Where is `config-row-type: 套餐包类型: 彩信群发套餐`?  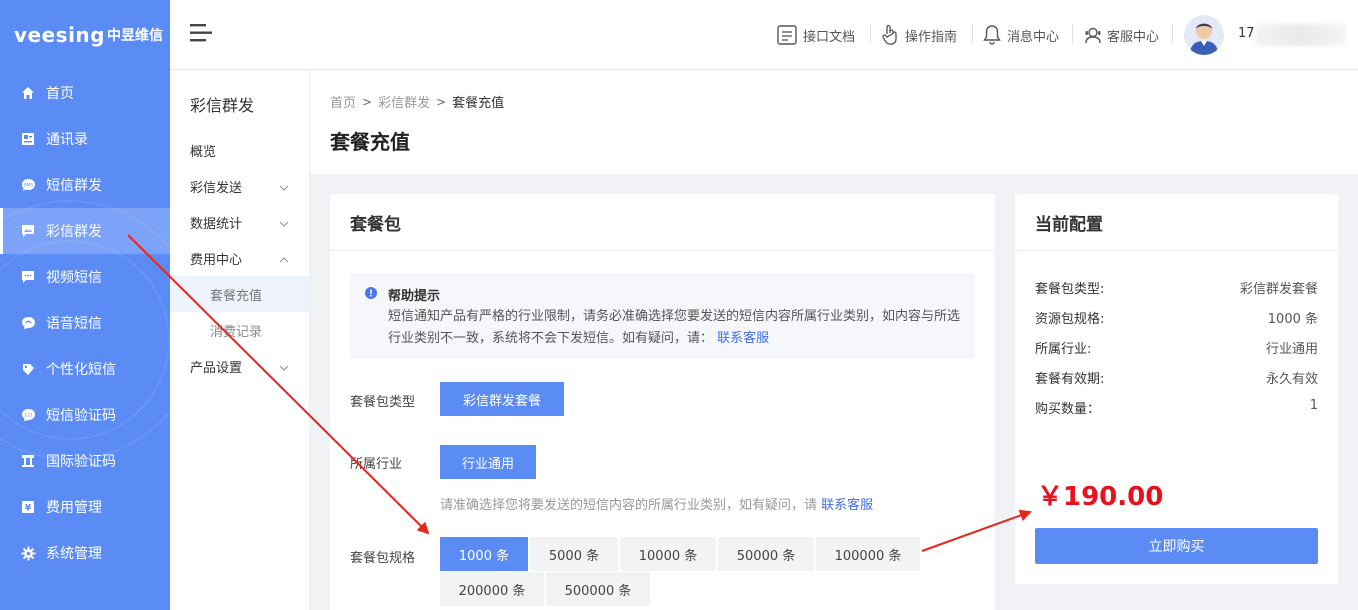 config-row-type: 套餐包类型: 彩信群发套餐 is located at coordinates (1176, 288).